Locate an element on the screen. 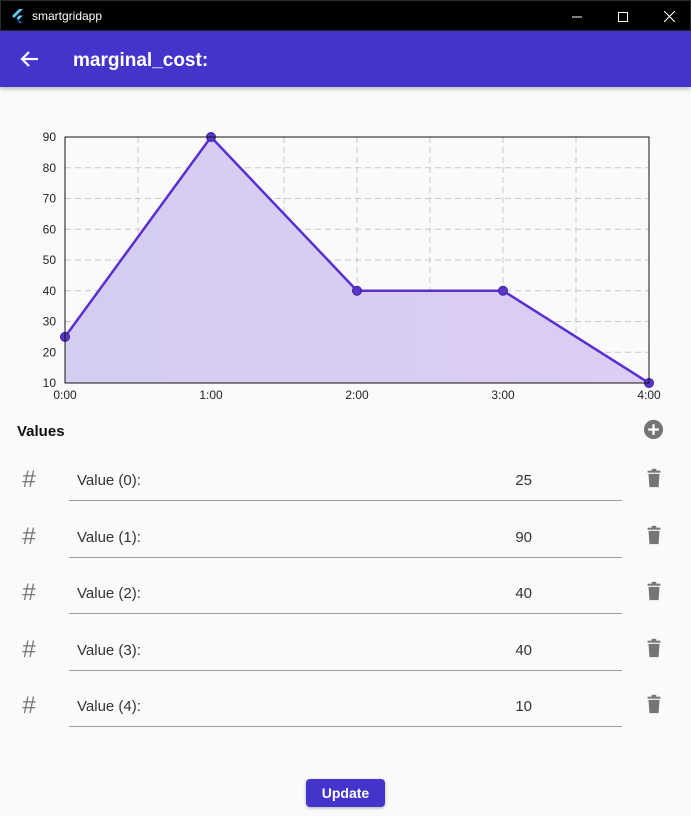 This screenshot has height=816, width=691. value-row: # Value (0): 25 is located at coordinates (345, 489).